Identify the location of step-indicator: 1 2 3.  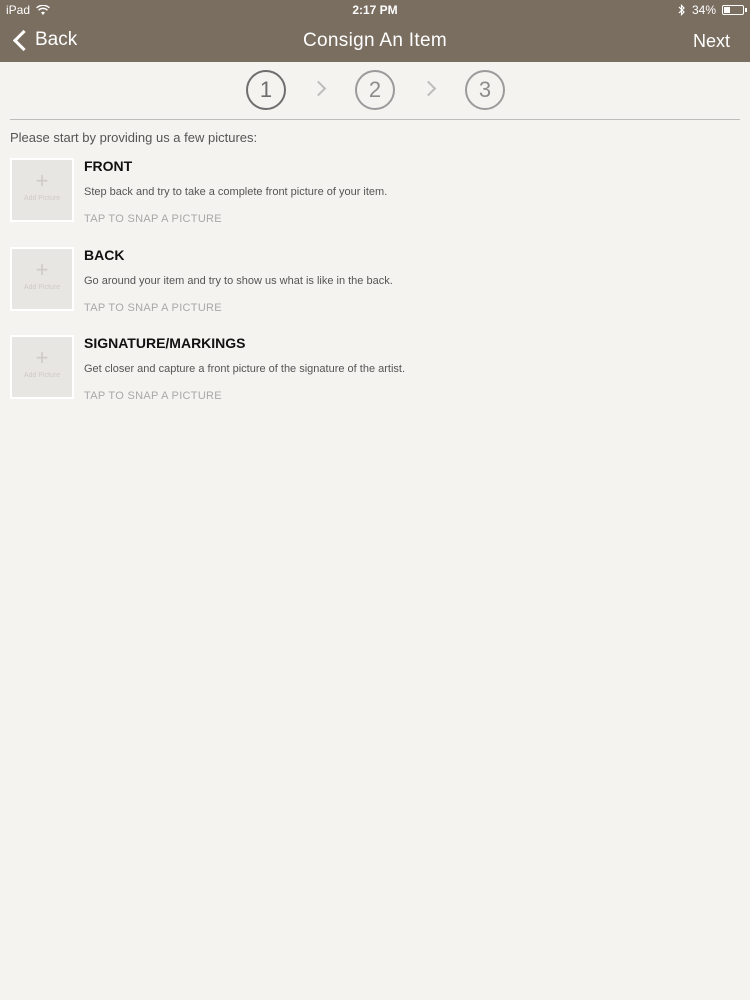
(375, 91).